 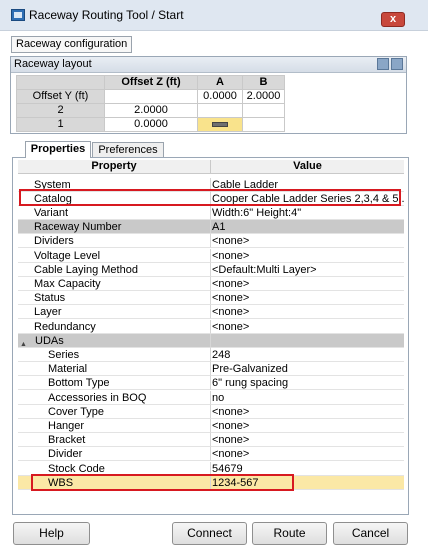 I want to click on raceway-configuration-button: Raceway configuration, so click(x=72, y=44).